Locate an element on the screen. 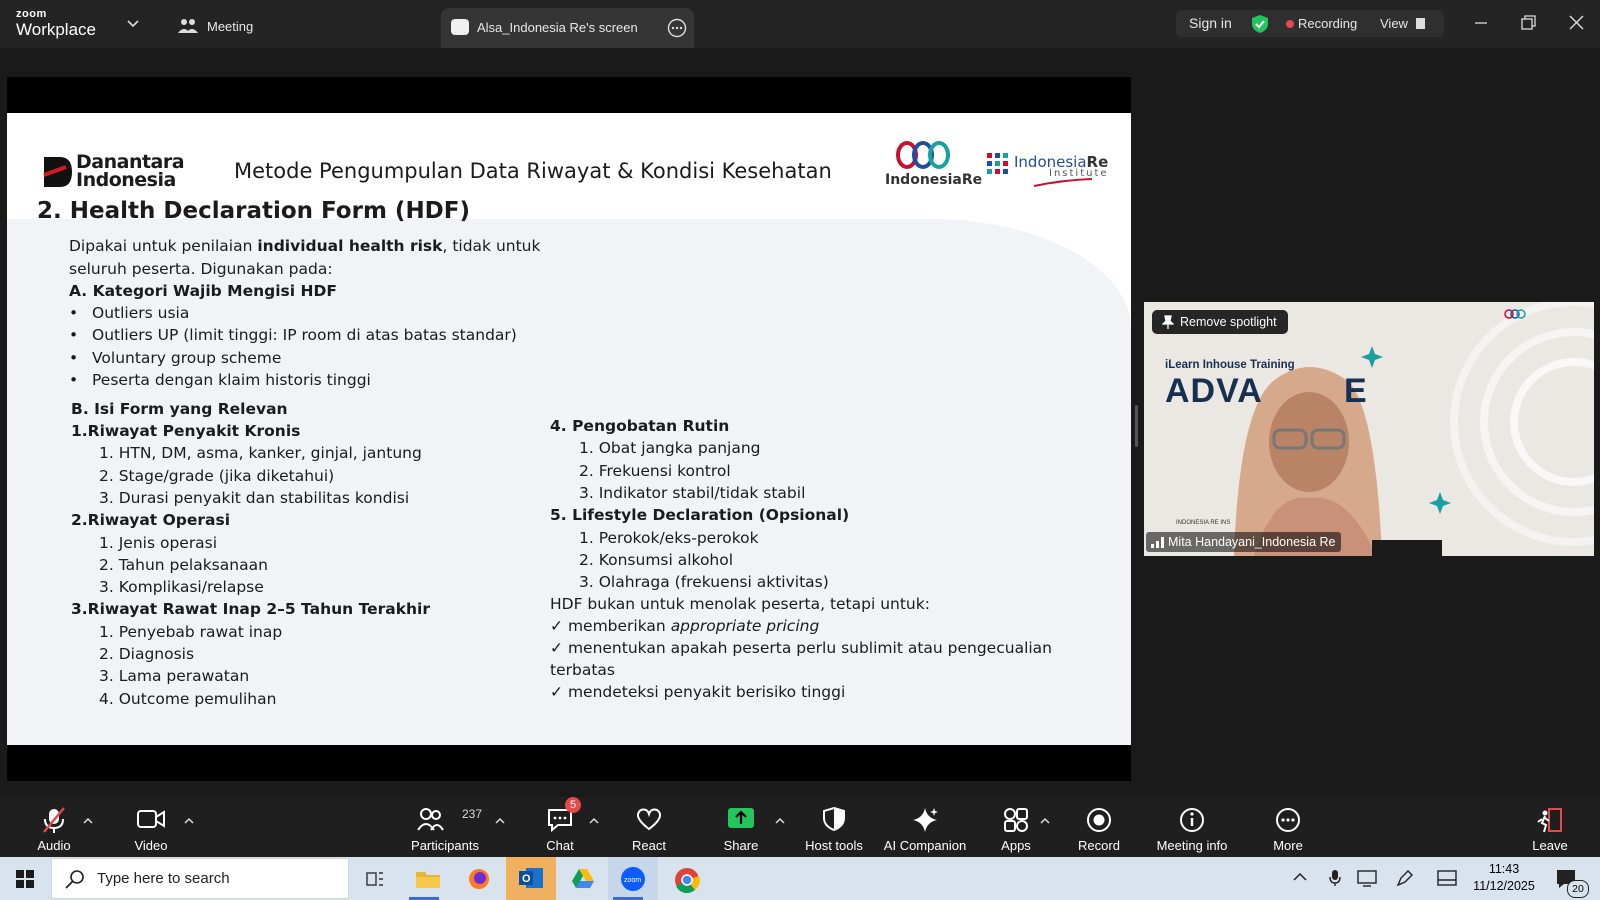 The height and width of the screenshot is (900, 1600). meeting-info-button: Meeting info is located at coordinates (1192, 827).